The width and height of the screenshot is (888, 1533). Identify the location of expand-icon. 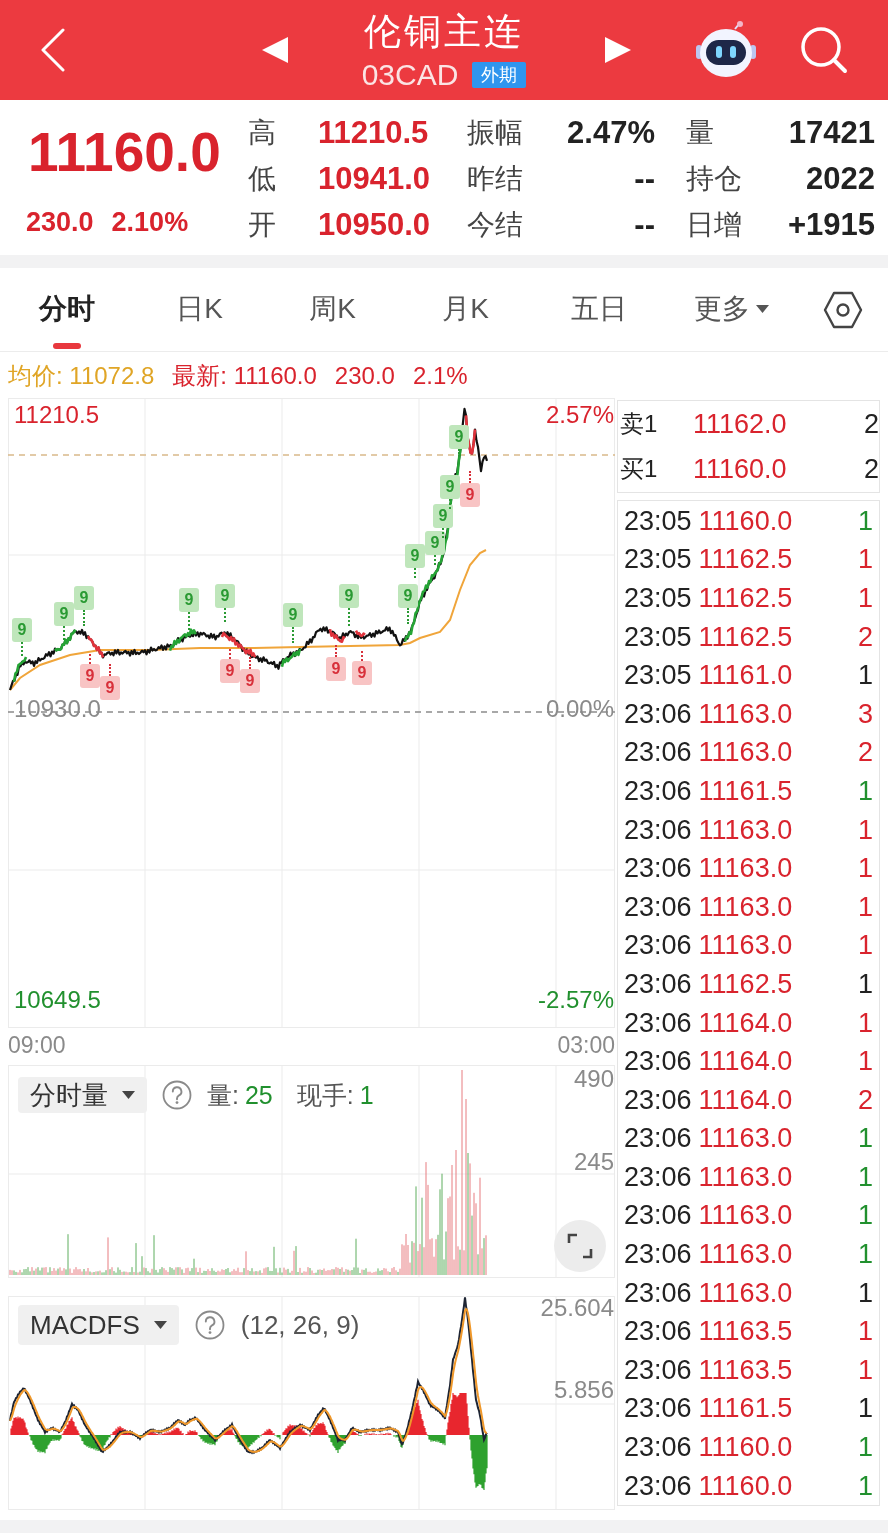
(580, 1246).